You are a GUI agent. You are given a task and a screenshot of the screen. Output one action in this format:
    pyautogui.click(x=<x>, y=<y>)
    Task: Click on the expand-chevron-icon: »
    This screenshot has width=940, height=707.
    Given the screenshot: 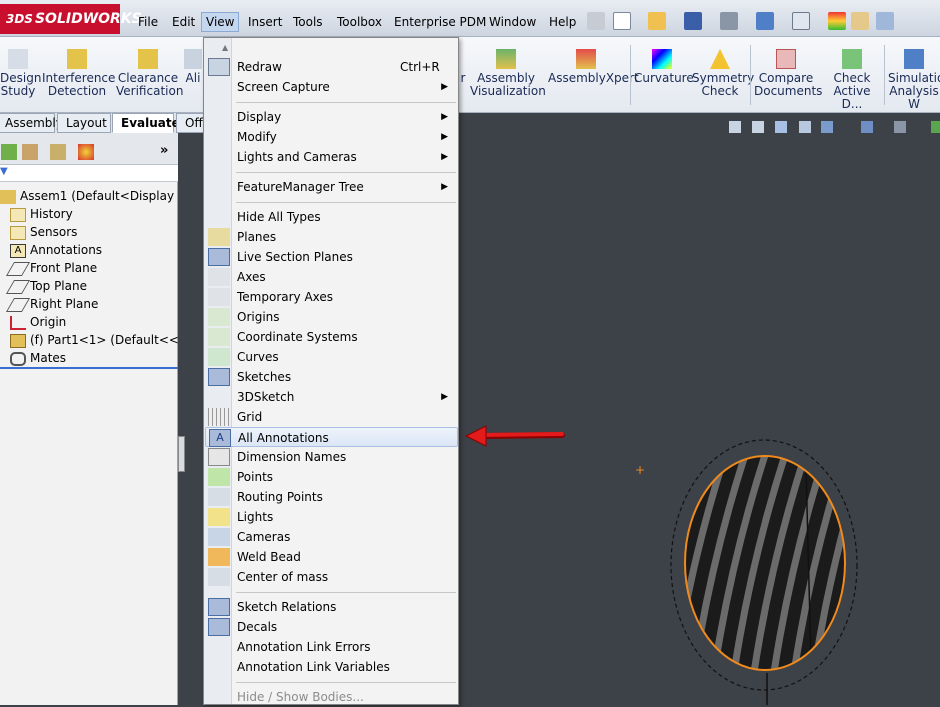 What is the action you would take?
    pyautogui.click(x=164, y=150)
    